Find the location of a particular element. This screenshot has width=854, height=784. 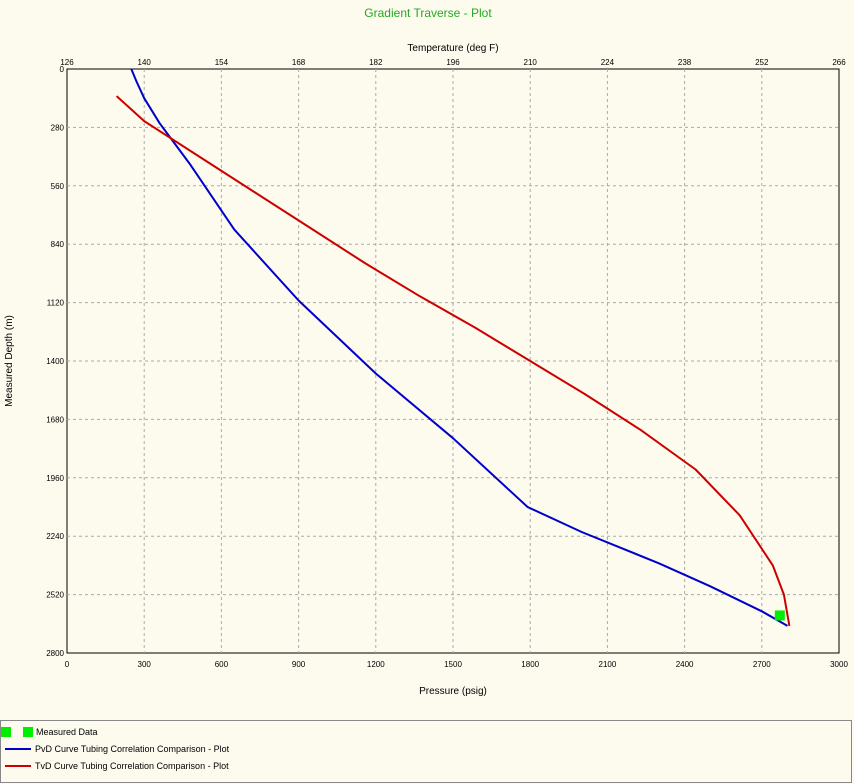

pressure-tick-label: 1500 is located at coordinates (453, 664).